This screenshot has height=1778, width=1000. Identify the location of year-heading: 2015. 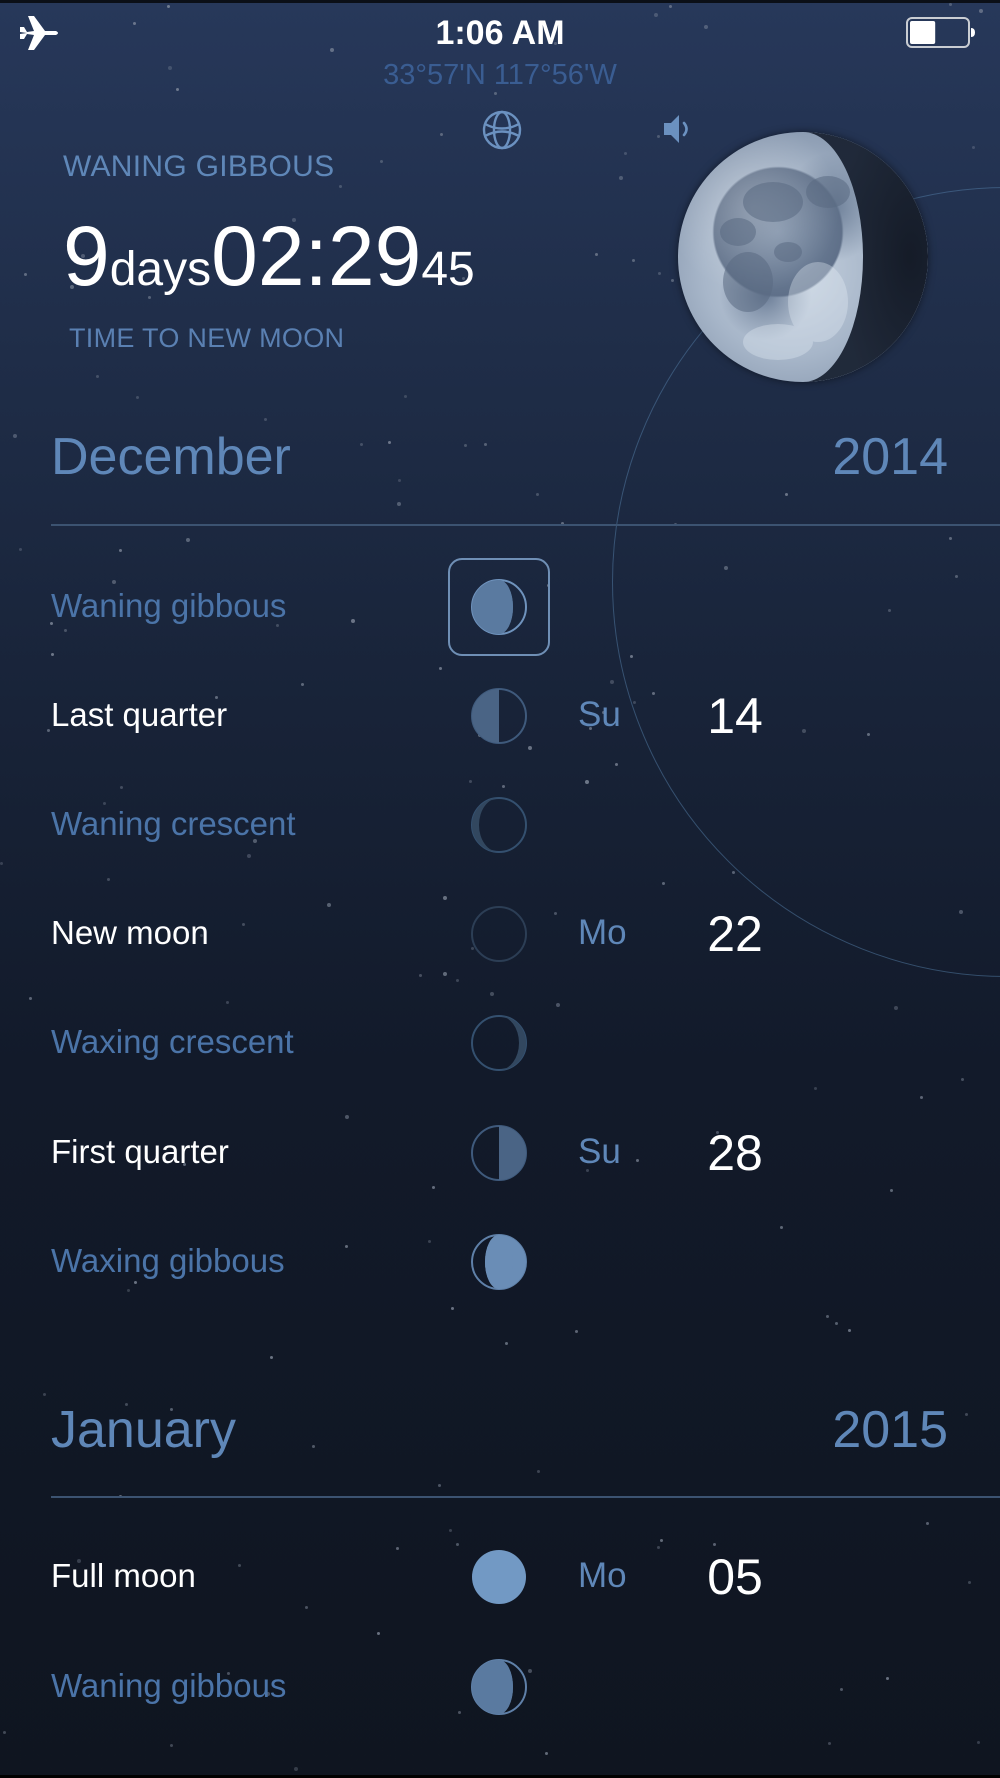
(890, 1430).